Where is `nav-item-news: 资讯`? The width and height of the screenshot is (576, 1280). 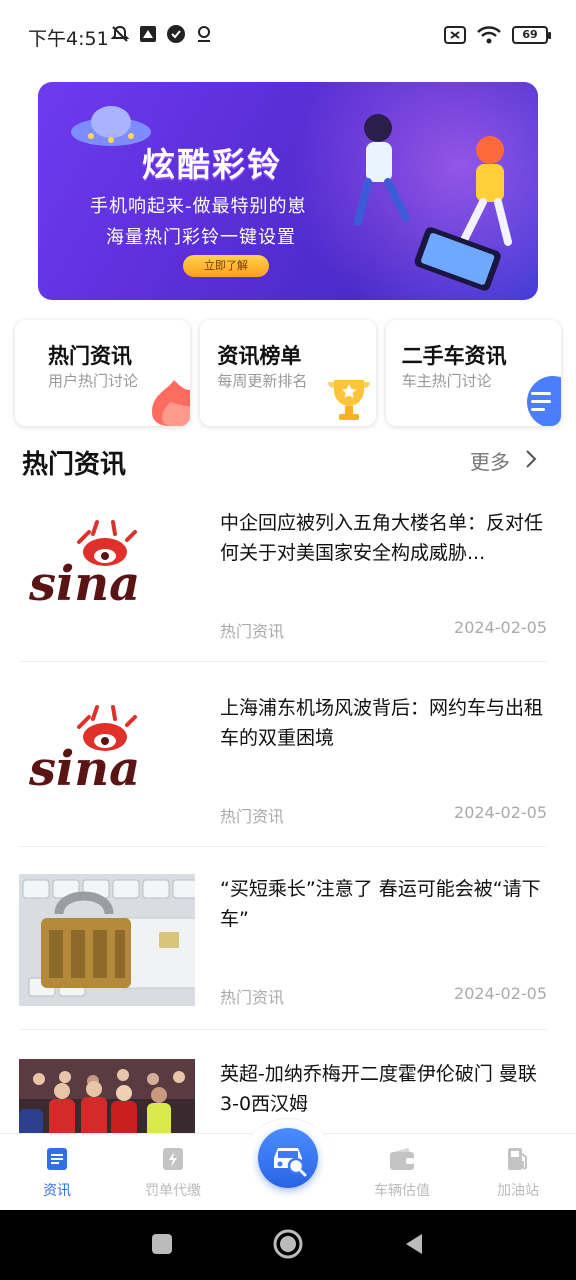 nav-item-news: 资讯 is located at coordinates (57, 1173).